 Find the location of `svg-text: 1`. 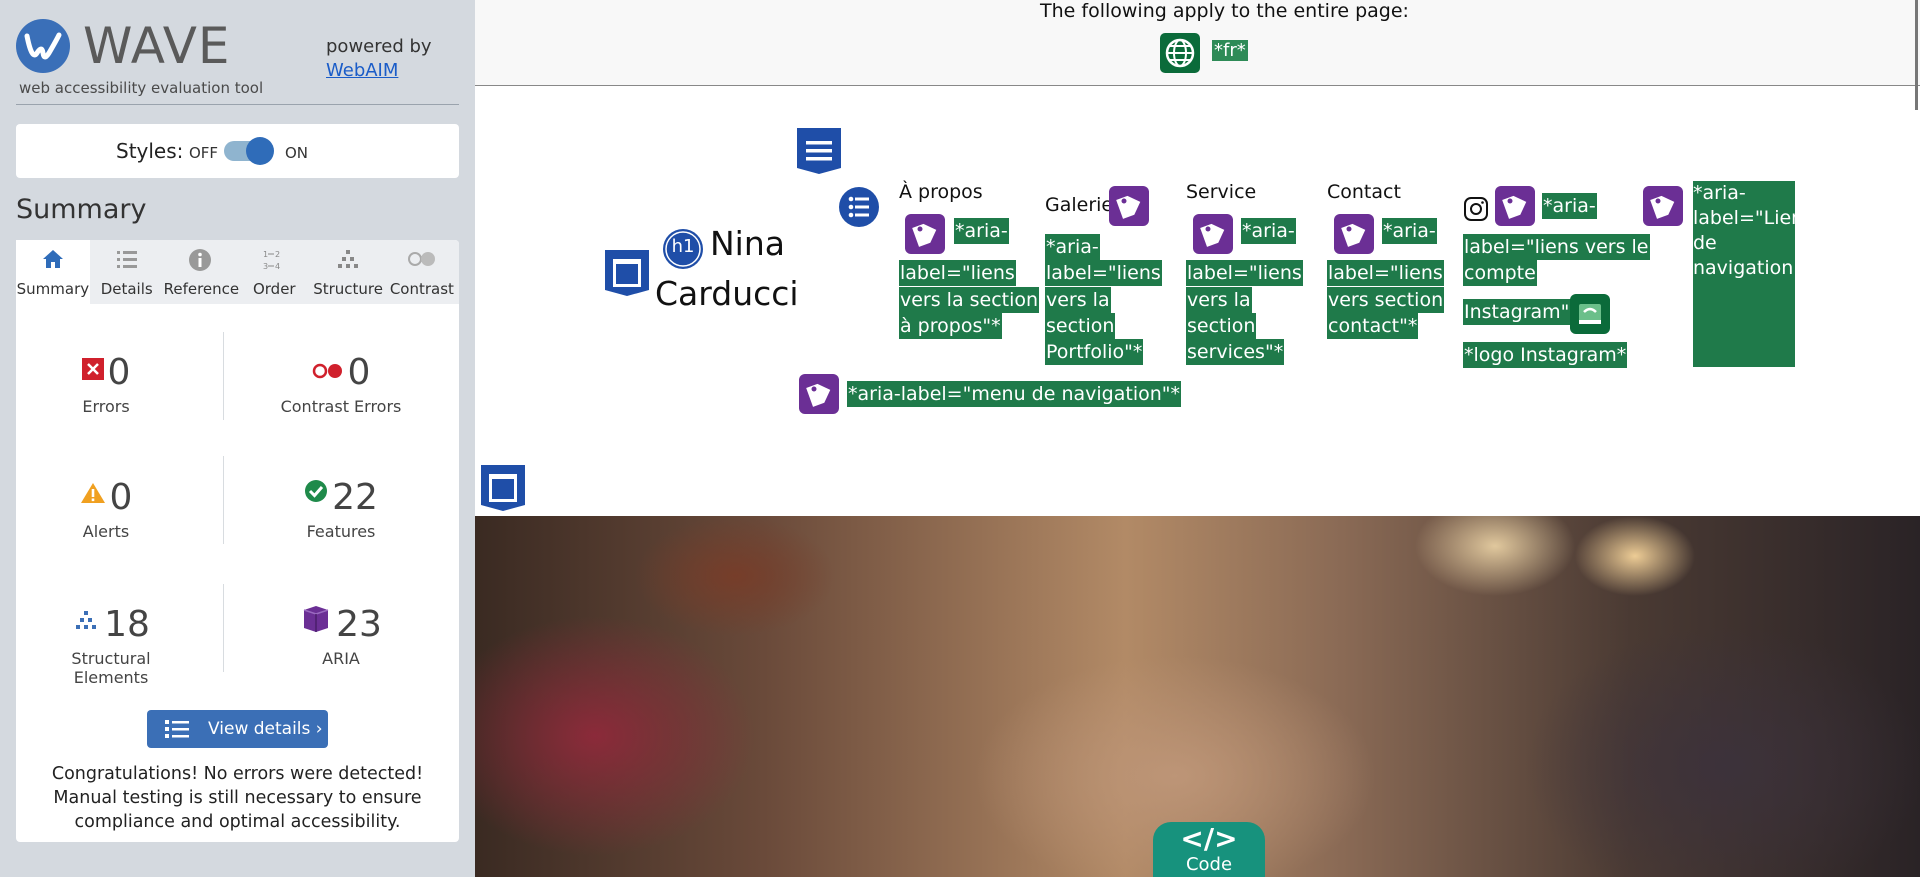

svg-text: 1 is located at coordinates (265, 254).